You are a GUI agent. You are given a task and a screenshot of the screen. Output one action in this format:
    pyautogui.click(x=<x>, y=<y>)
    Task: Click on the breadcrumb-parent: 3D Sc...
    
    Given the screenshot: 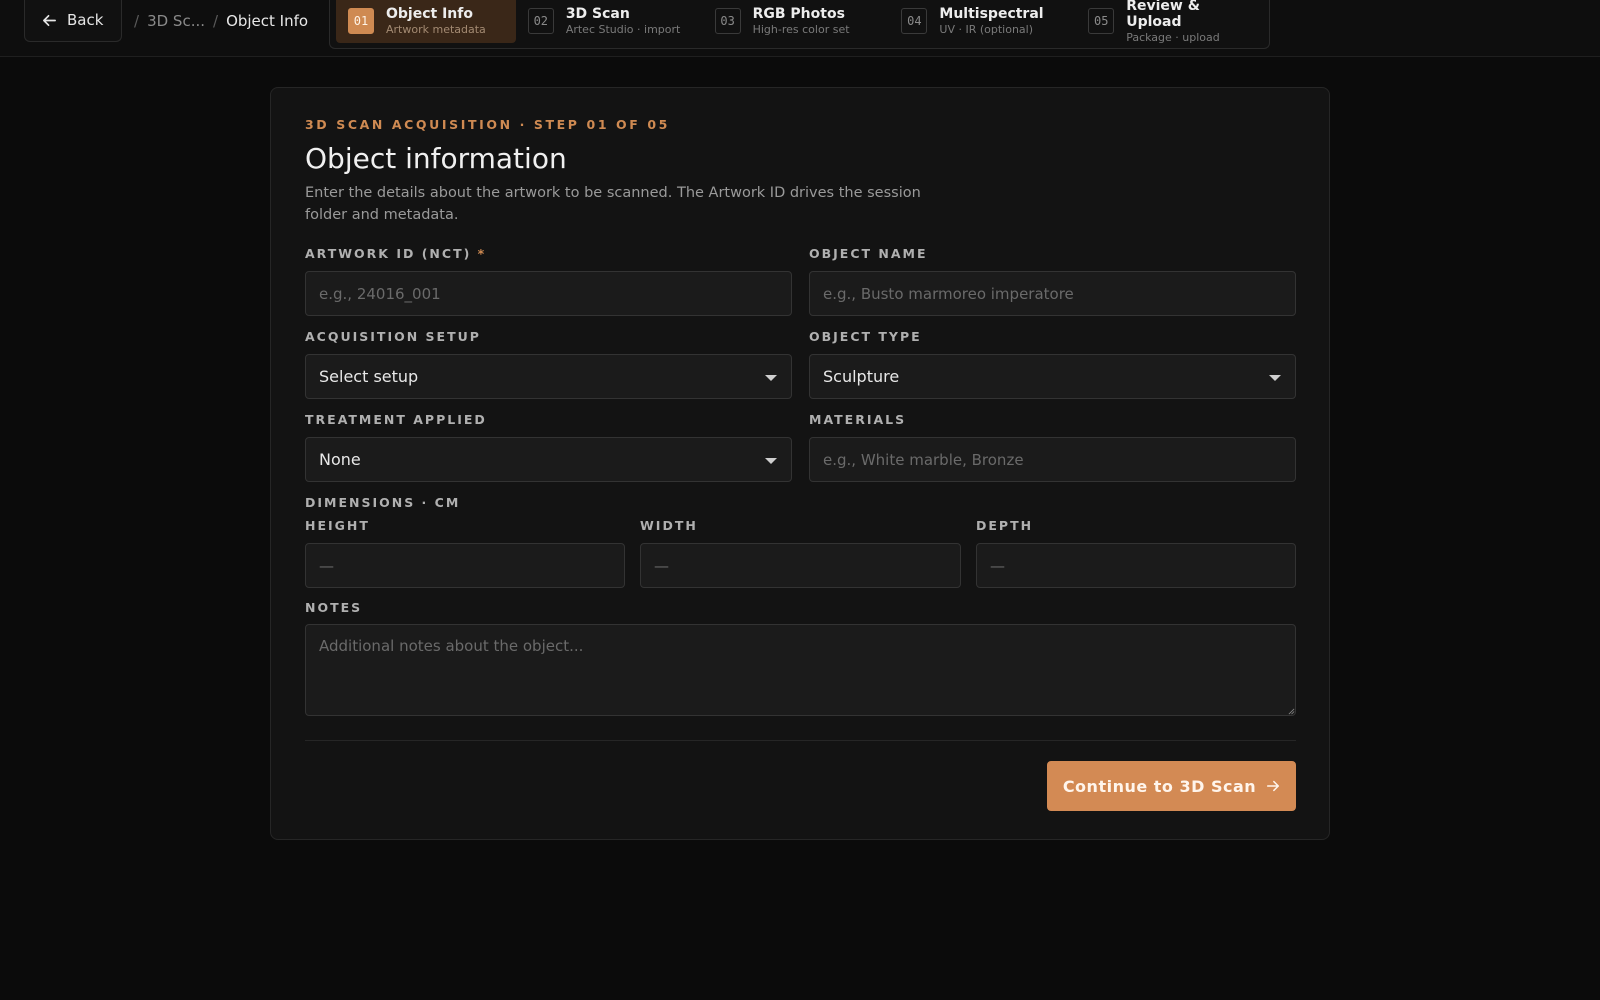 What is the action you would take?
    pyautogui.click(x=176, y=21)
    